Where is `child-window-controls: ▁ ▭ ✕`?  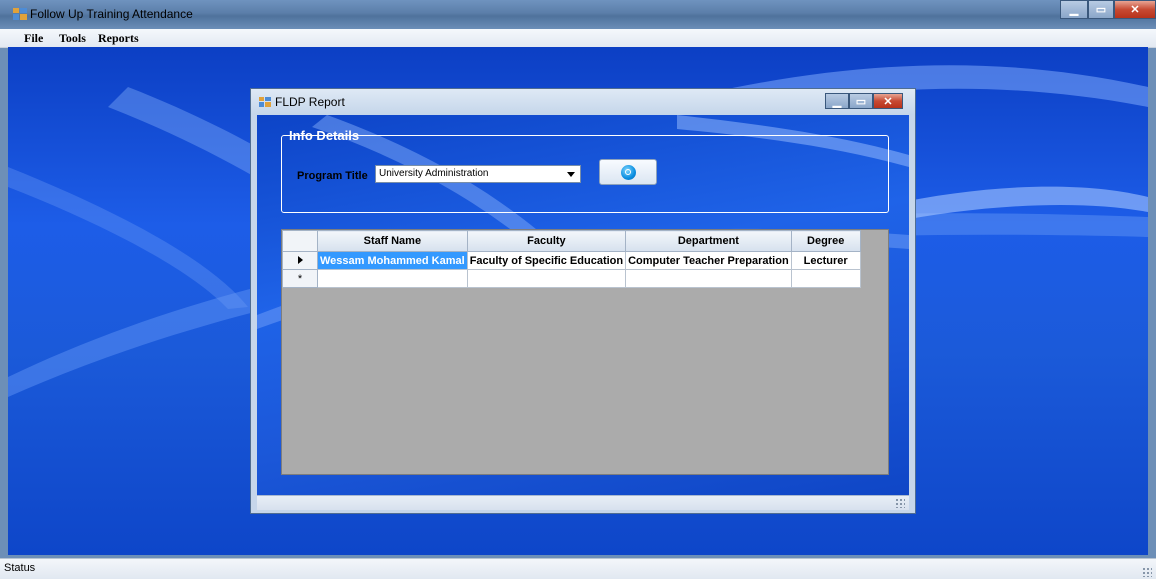 child-window-controls: ▁ ▭ ✕ is located at coordinates (864, 101).